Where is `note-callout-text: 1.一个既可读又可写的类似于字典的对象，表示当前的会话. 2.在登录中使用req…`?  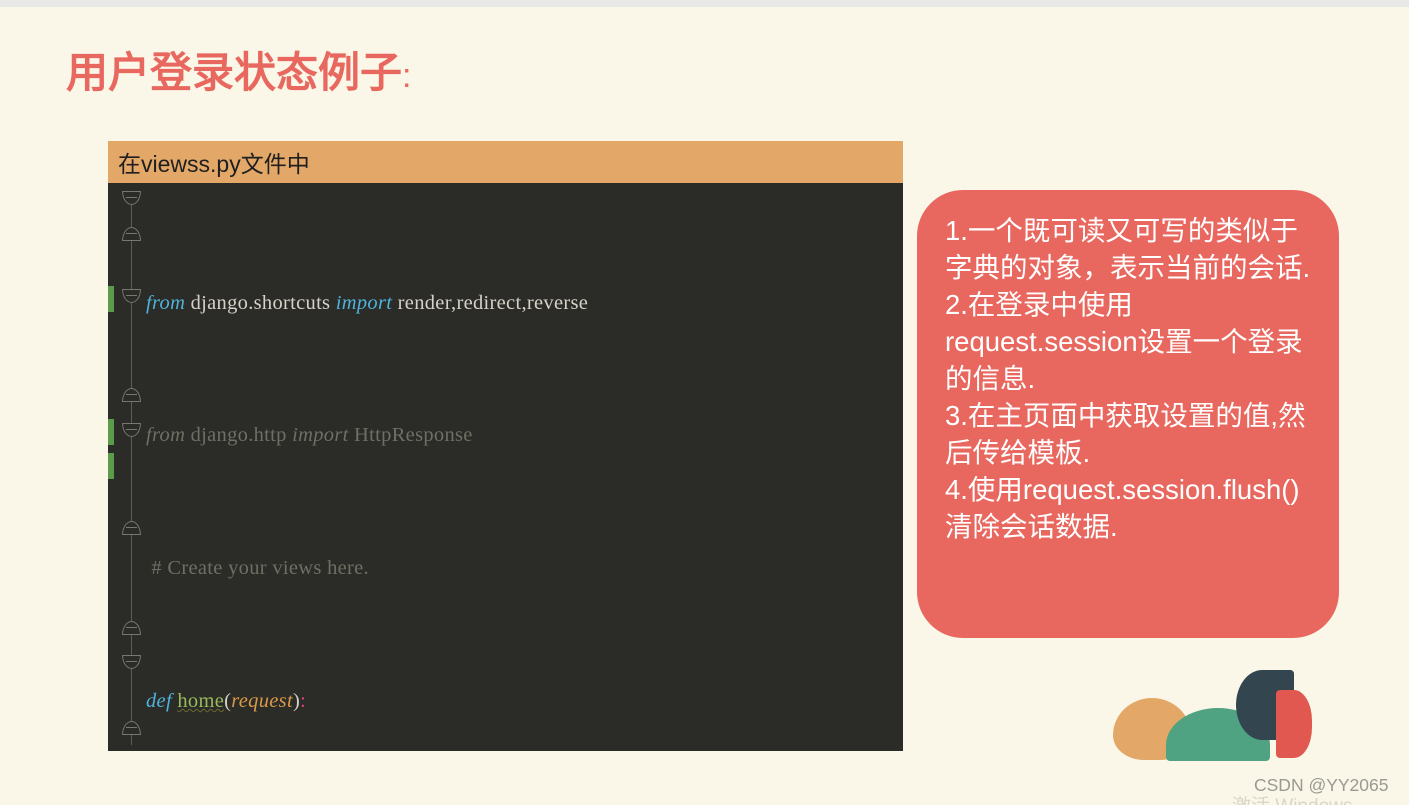
note-callout-text: 1.一个既可读又可写的类似于字典的对象，表示当前的会话. 2.在登录中使用req… is located at coordinates (1128, 378).